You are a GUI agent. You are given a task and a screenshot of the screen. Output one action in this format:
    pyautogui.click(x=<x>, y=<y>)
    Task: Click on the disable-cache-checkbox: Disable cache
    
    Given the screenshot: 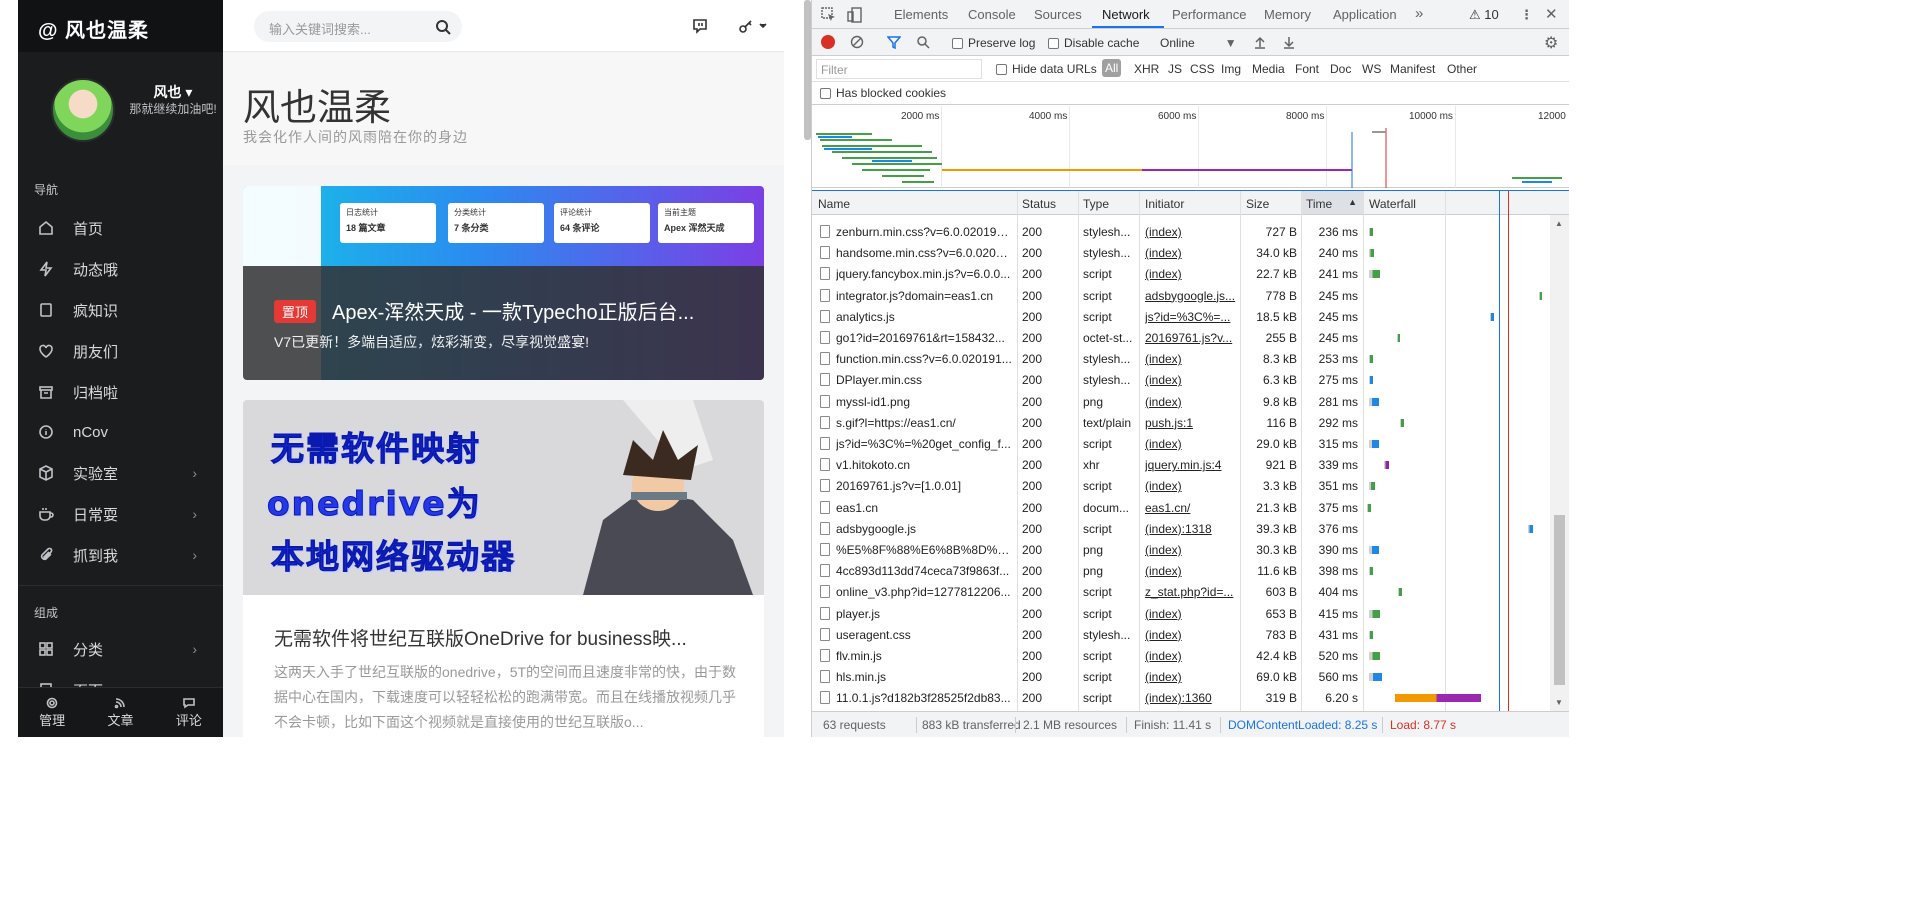 What is the action you would take?
    pyautogui.click(x=1093, y=43)
    